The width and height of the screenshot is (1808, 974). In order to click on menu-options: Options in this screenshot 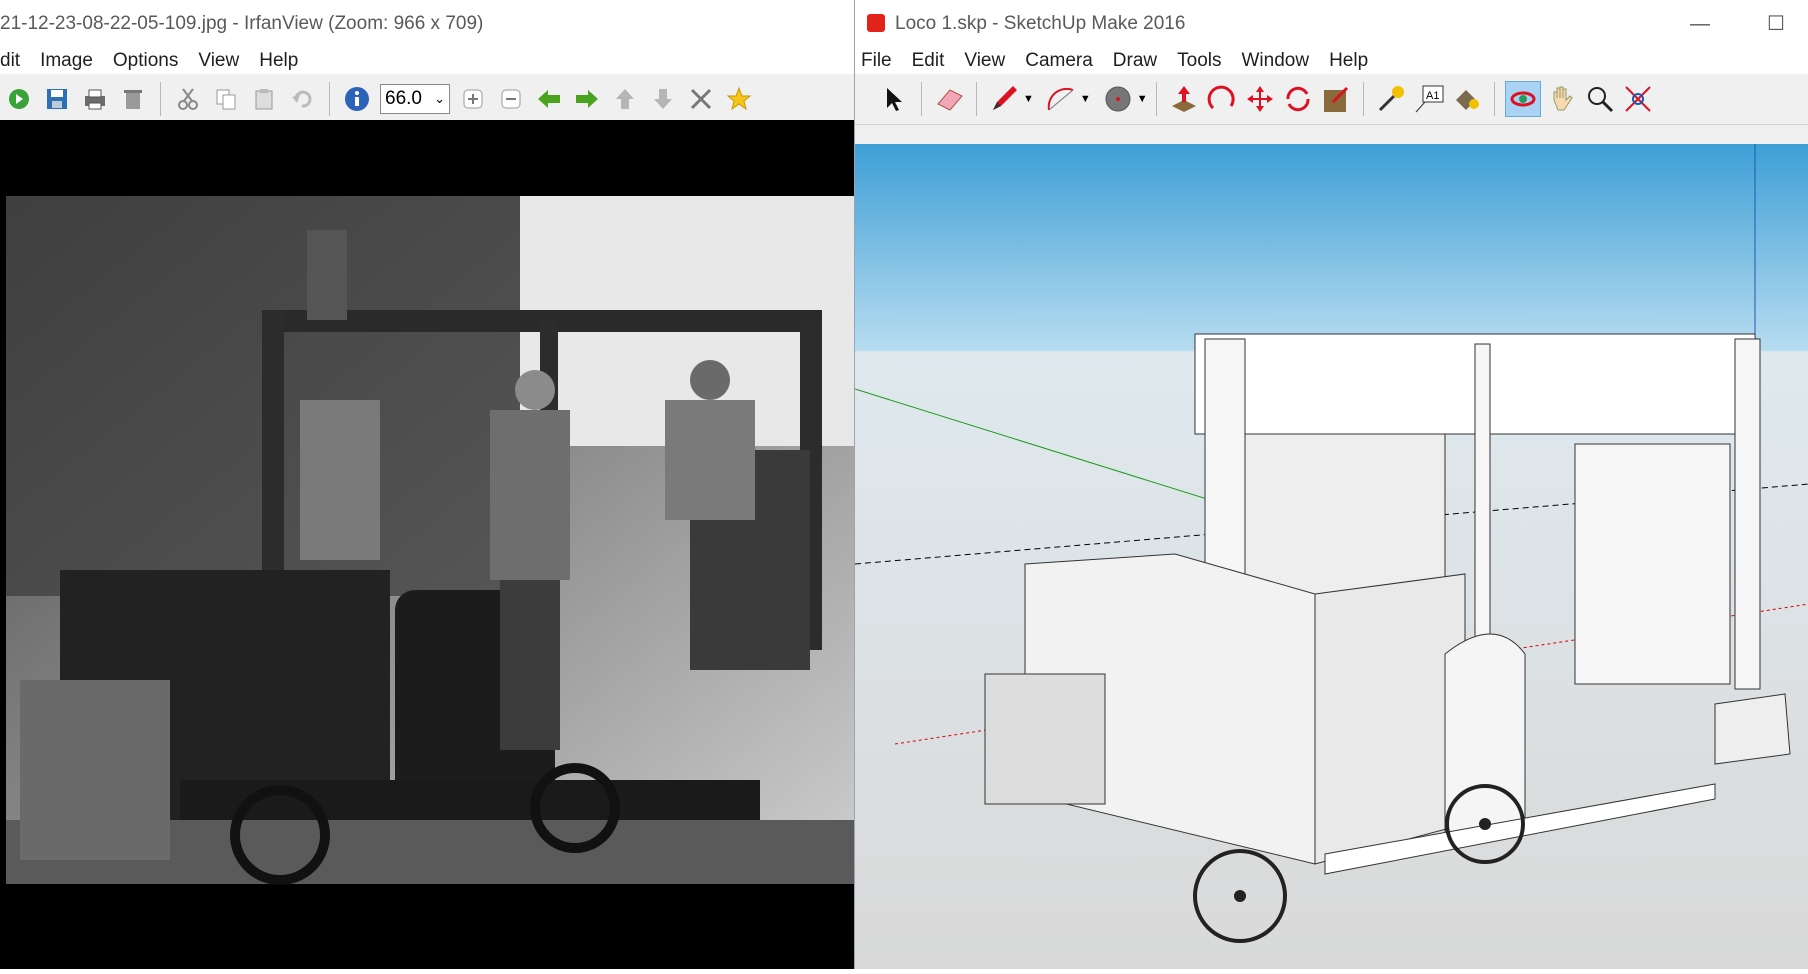, I will do `click(145, 61)`.